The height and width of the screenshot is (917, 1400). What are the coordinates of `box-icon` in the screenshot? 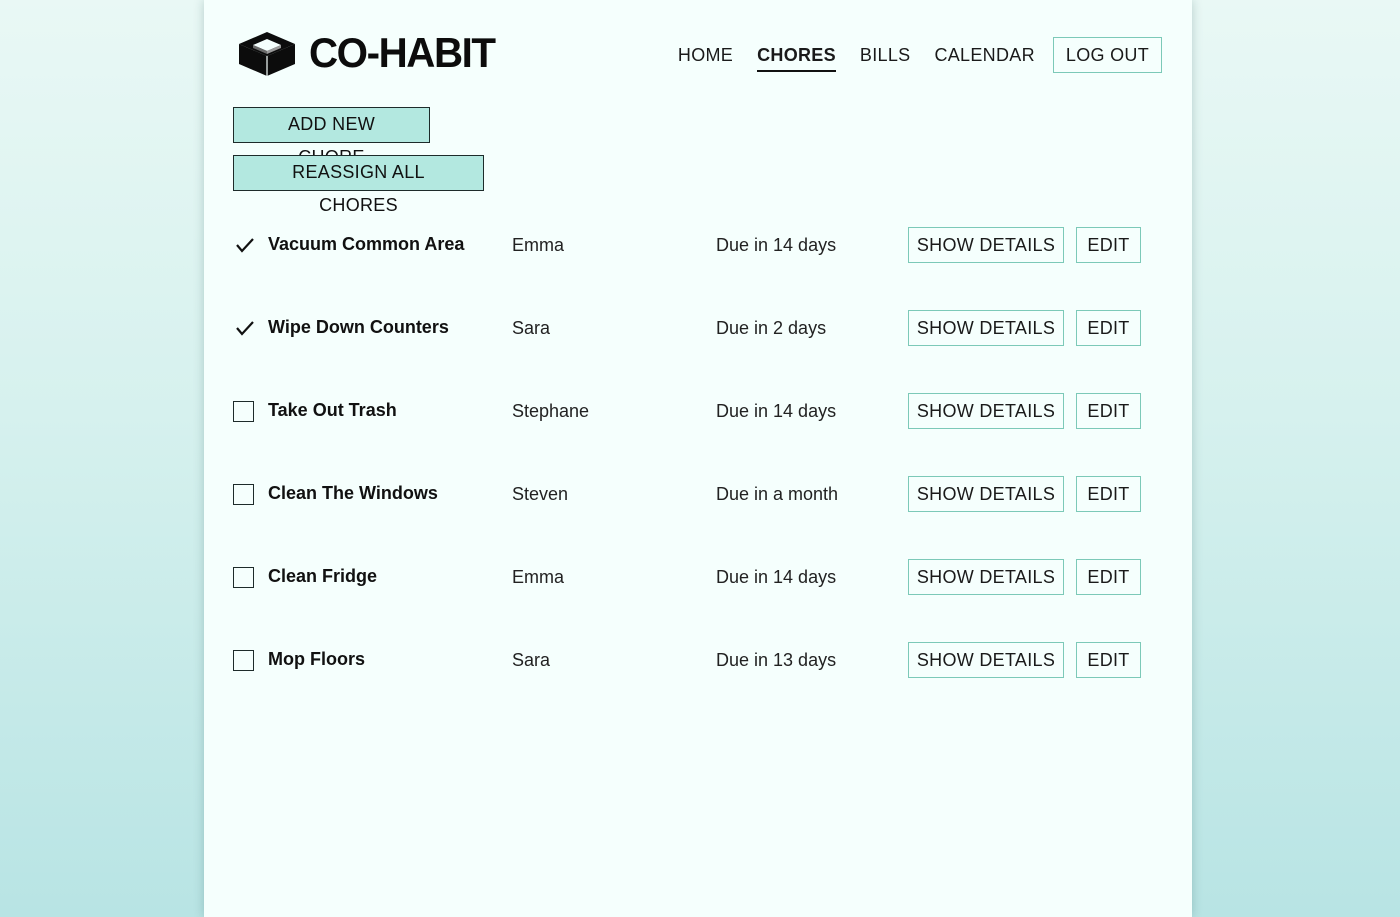 It's located at (267, 53).